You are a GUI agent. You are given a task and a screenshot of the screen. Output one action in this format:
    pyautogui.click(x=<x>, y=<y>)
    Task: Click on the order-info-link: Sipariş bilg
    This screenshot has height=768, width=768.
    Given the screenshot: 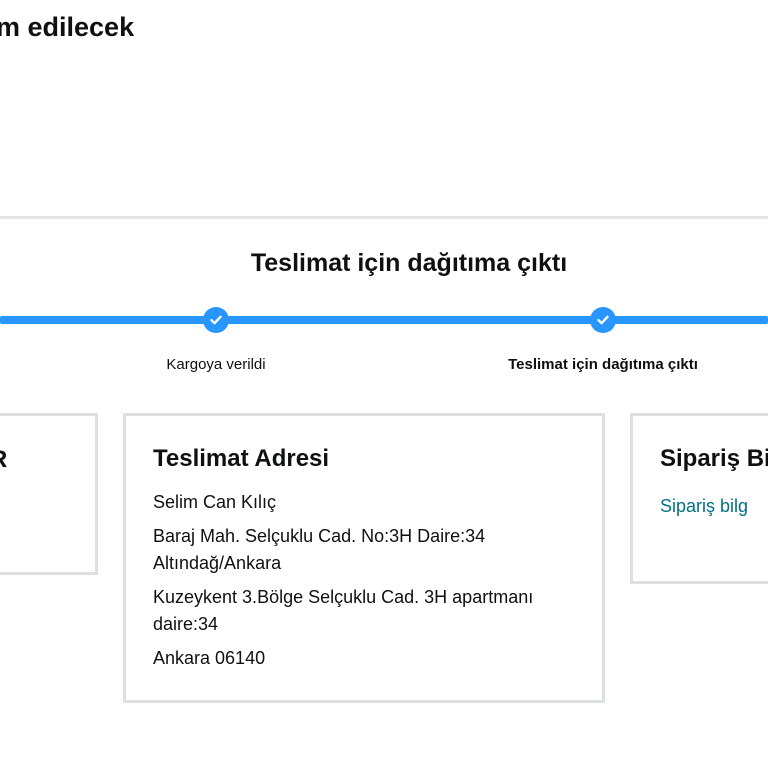 What is the action you would take?
    pyautogui.click(x=714, y=506)
    